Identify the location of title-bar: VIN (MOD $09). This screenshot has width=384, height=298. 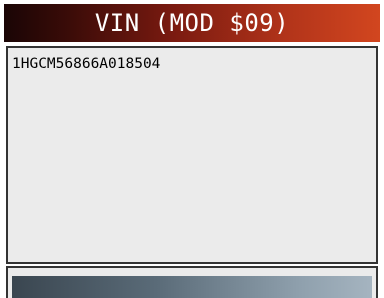
(192, 23).